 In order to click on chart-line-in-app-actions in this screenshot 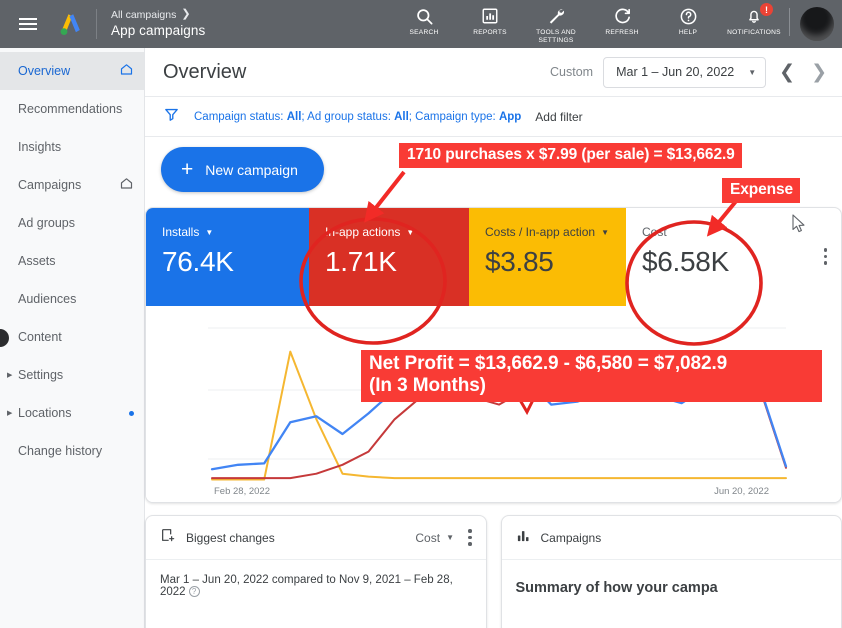, I will do `click(499, 433)`.